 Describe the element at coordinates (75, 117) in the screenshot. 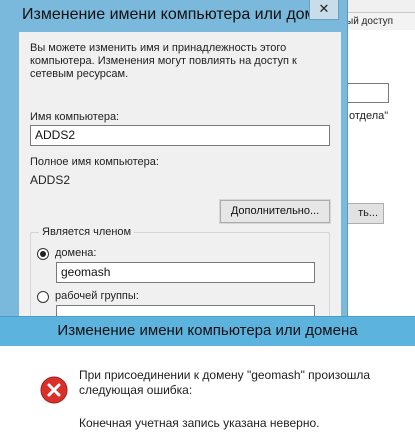

I see `computer-name-label: Имя компьютера:` at that location.